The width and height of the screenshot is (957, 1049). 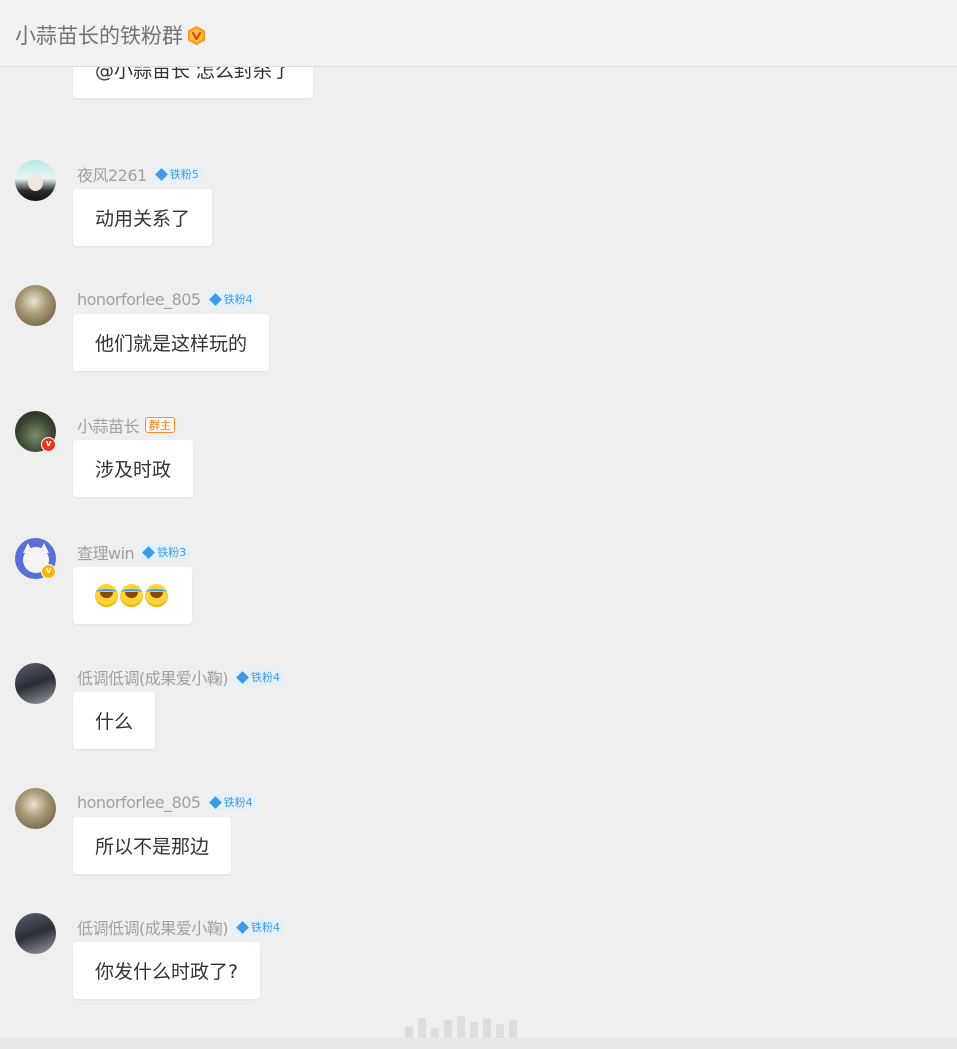 What do you see at coordinates (167, 970) in the screenshot?
I see `message-bubble: 你发什么时政了?` at bounding box center [167, 970].